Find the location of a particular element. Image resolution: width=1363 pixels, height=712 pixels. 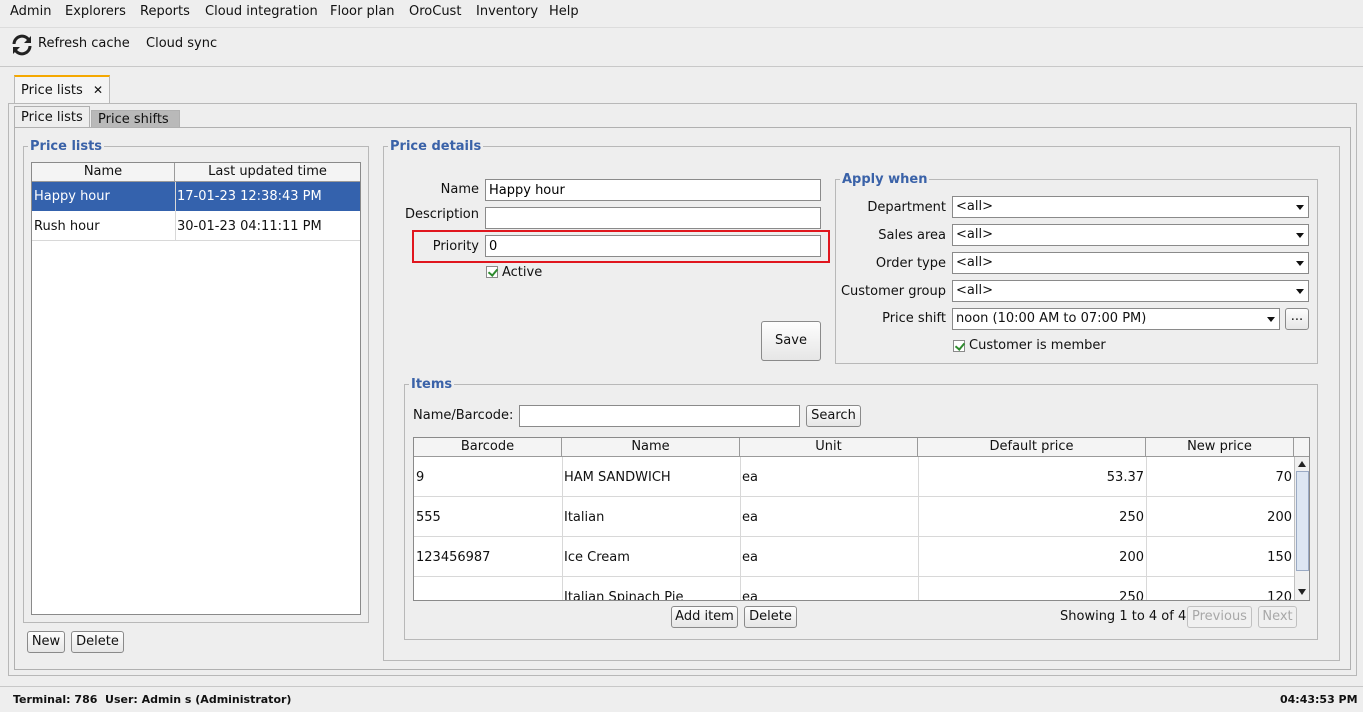

active-checkbox is located at coordinates (492, 272).